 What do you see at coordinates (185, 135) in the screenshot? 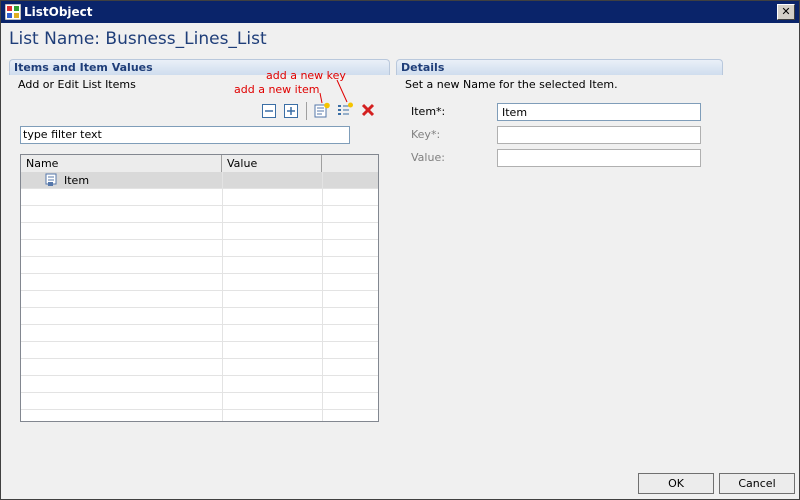
I see `filter-input: type filter text` at bounding box center [185, 135].